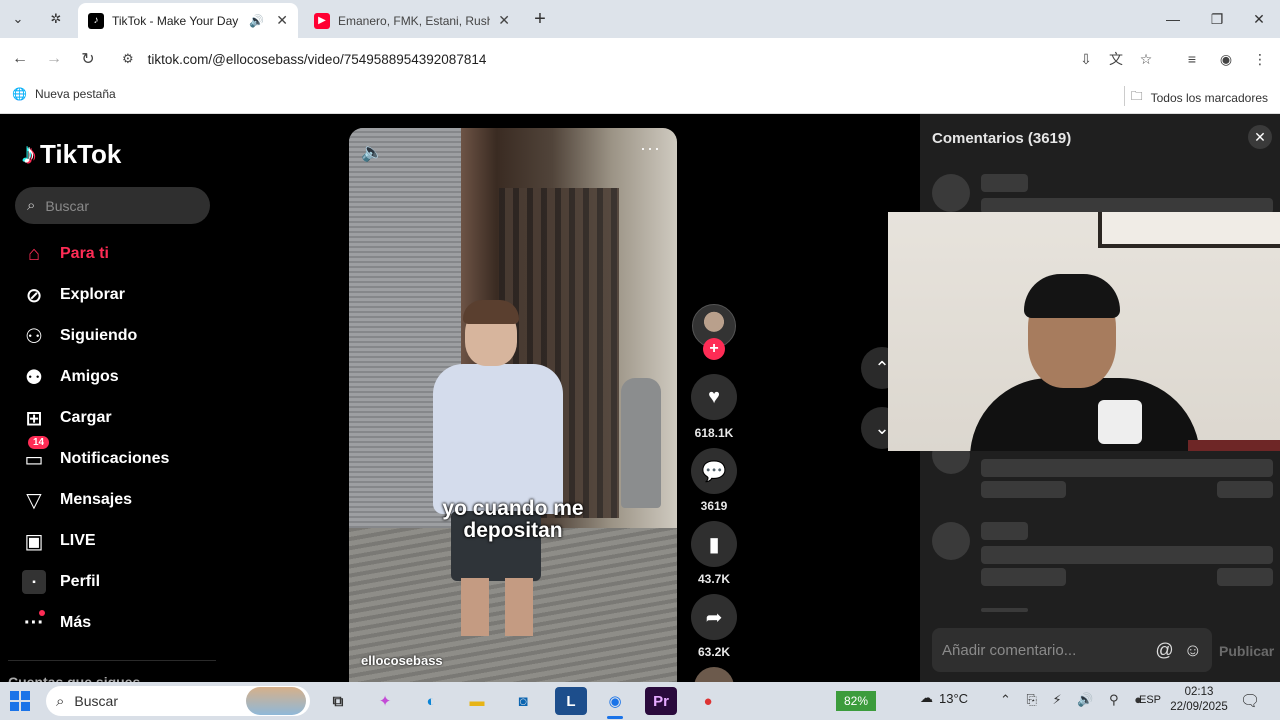  I want to click on chrome-icon: ◉, so click(615, 701).